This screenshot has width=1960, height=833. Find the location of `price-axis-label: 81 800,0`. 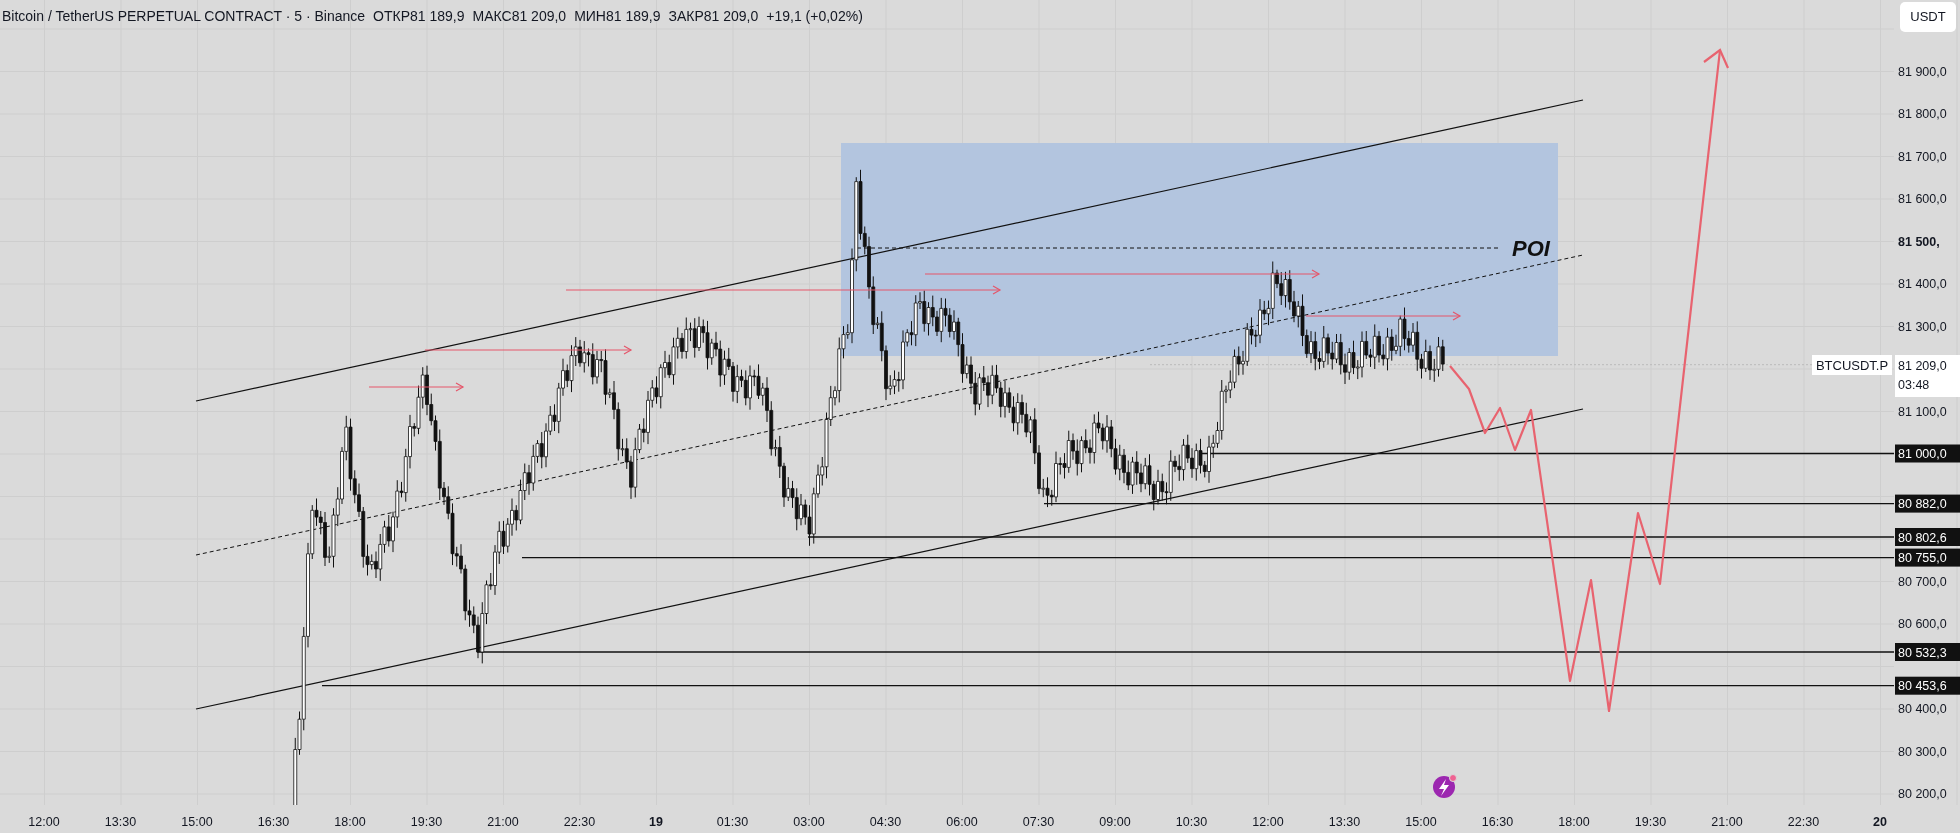

price-axis-label: 81 800,0 is located at coordinates (1922, 114).